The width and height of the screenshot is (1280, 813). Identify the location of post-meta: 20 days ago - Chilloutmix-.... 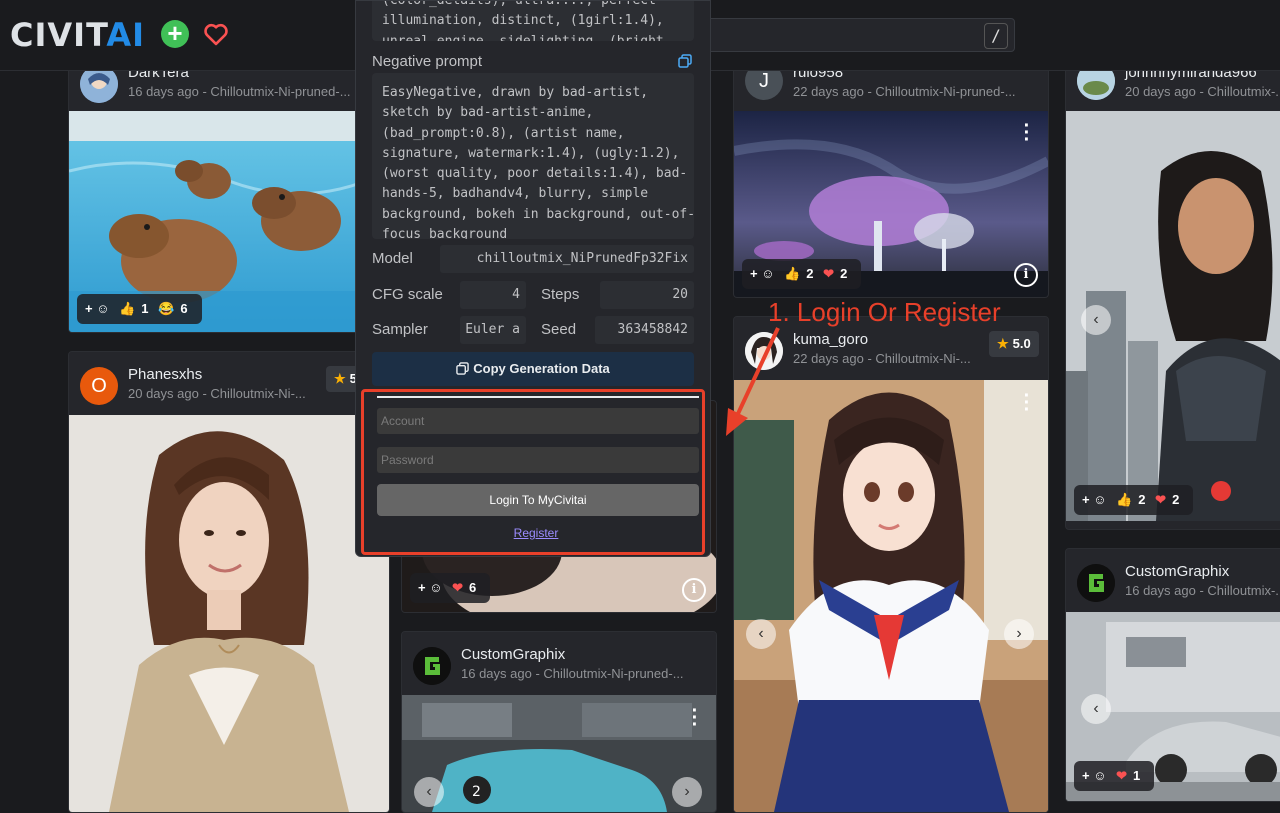
(1202, 91).